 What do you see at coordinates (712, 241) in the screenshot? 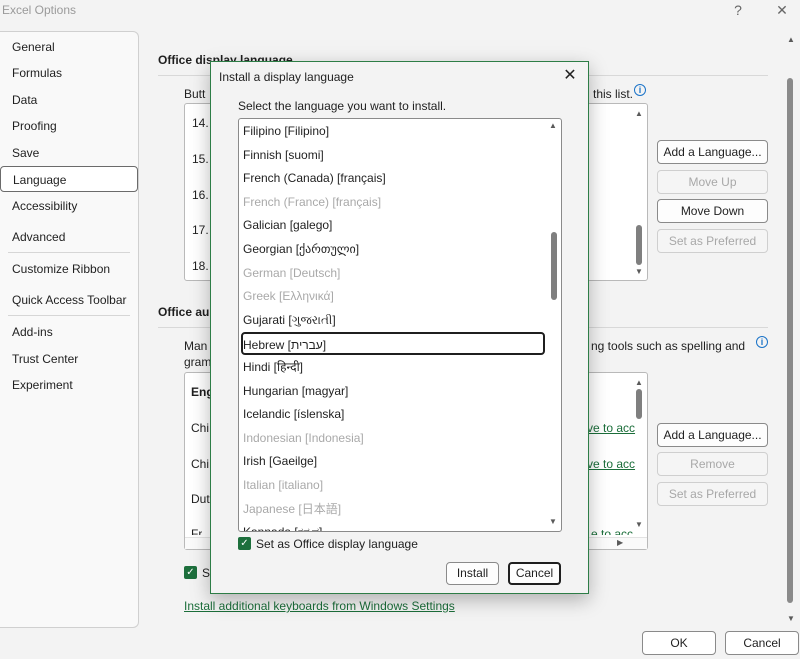
I see `display-set-preferred-button: Set as Preferred` at bounding box center [712, 241].